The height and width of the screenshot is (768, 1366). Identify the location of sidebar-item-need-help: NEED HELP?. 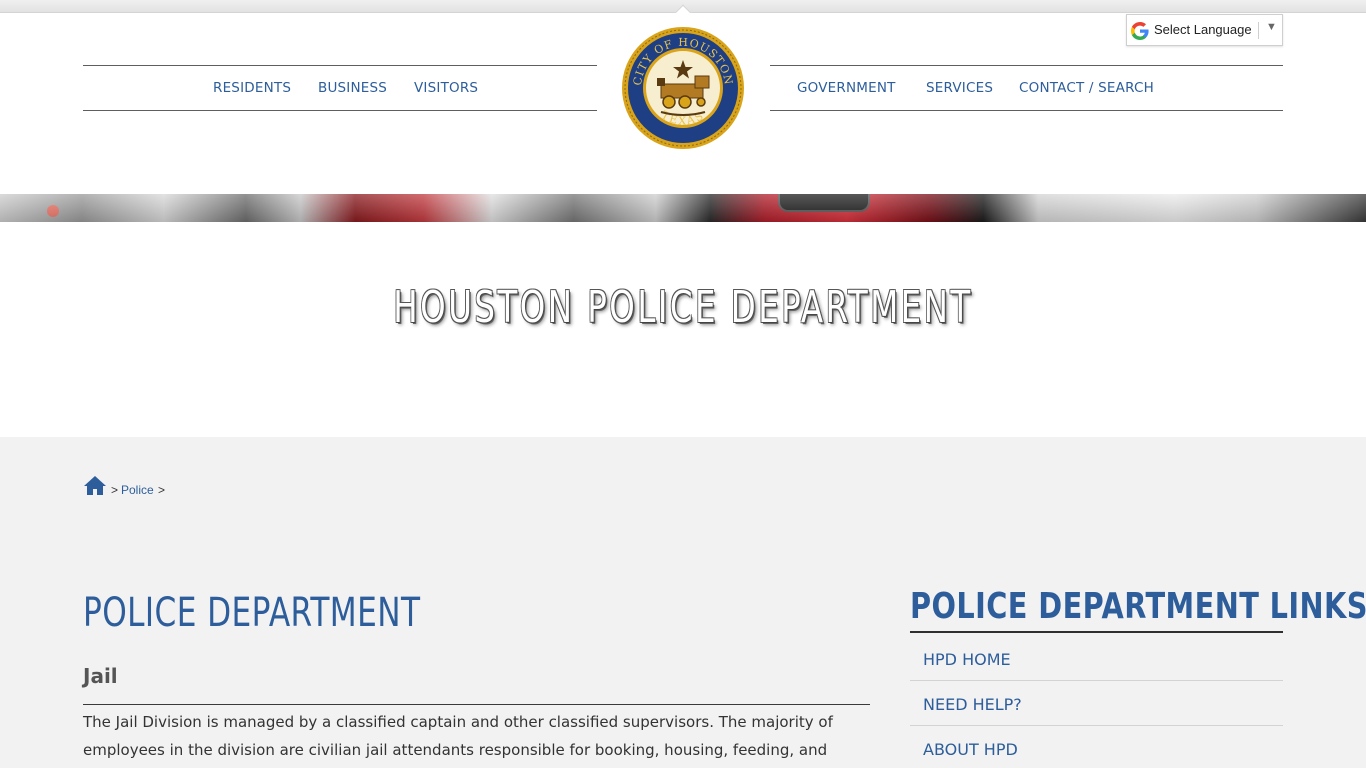
(1096, 703).